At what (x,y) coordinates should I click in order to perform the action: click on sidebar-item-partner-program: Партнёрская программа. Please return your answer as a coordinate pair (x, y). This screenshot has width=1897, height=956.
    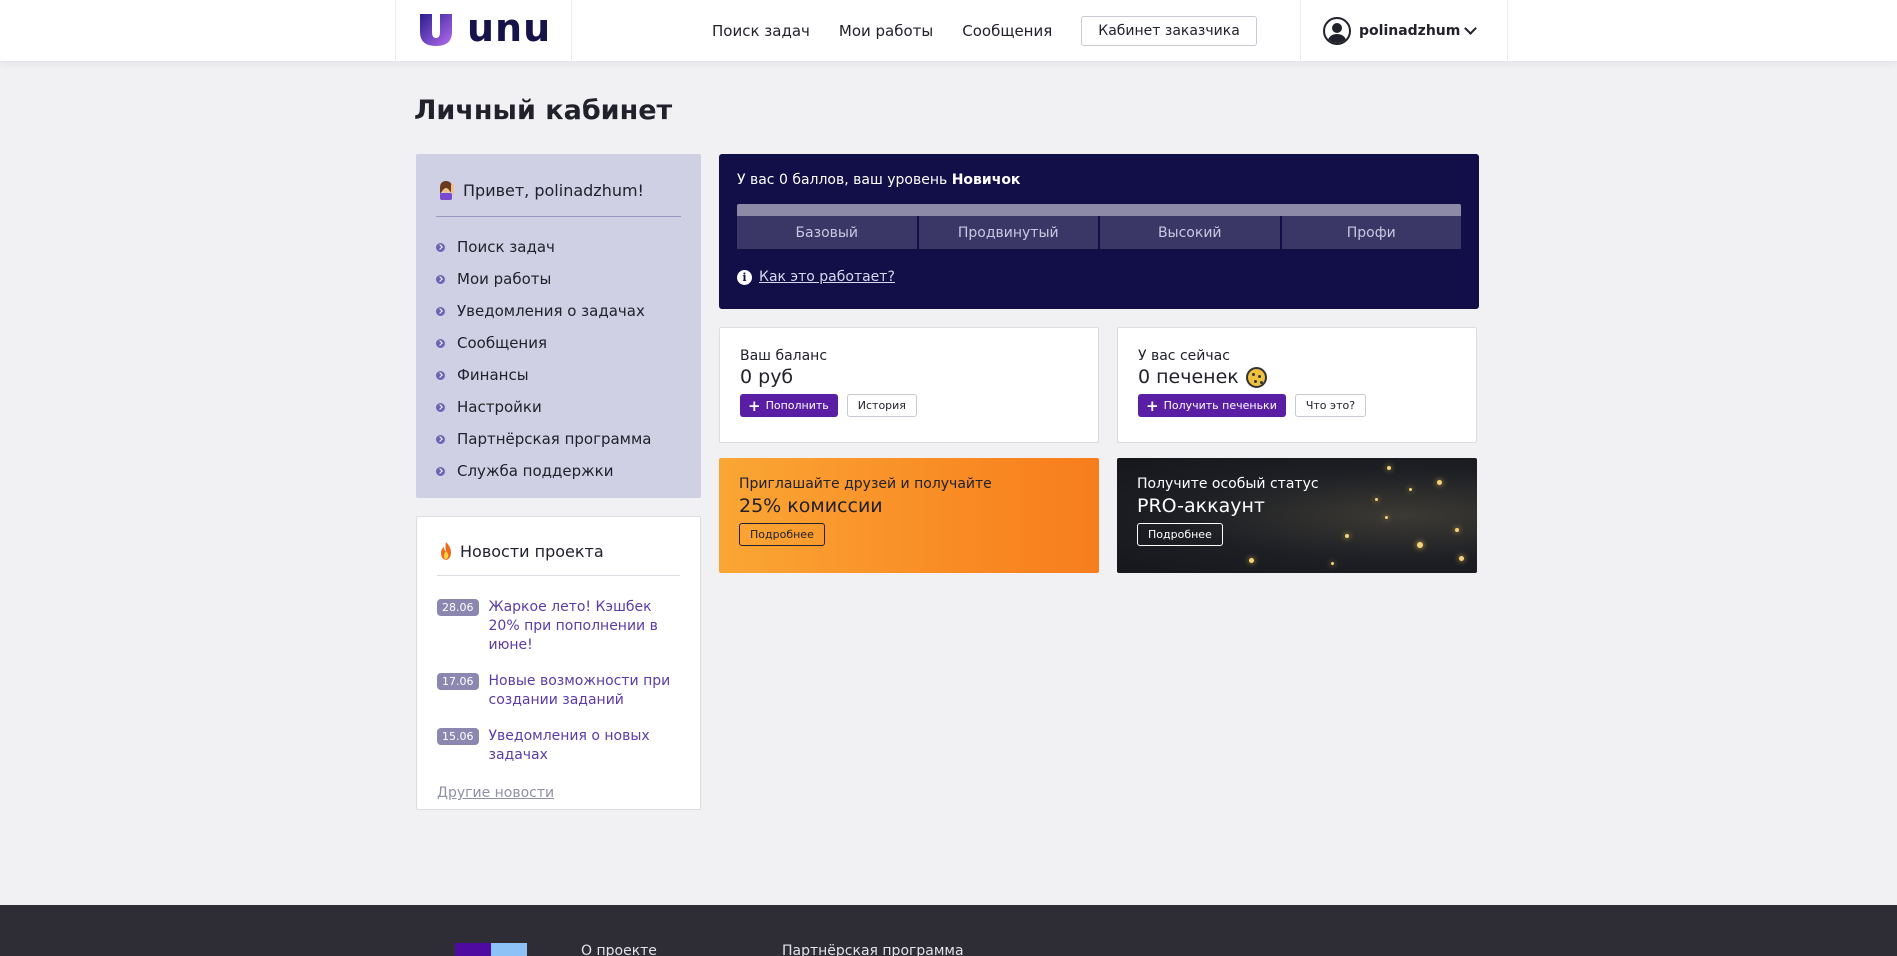
    Looking at the image, I should click on (558, 439).